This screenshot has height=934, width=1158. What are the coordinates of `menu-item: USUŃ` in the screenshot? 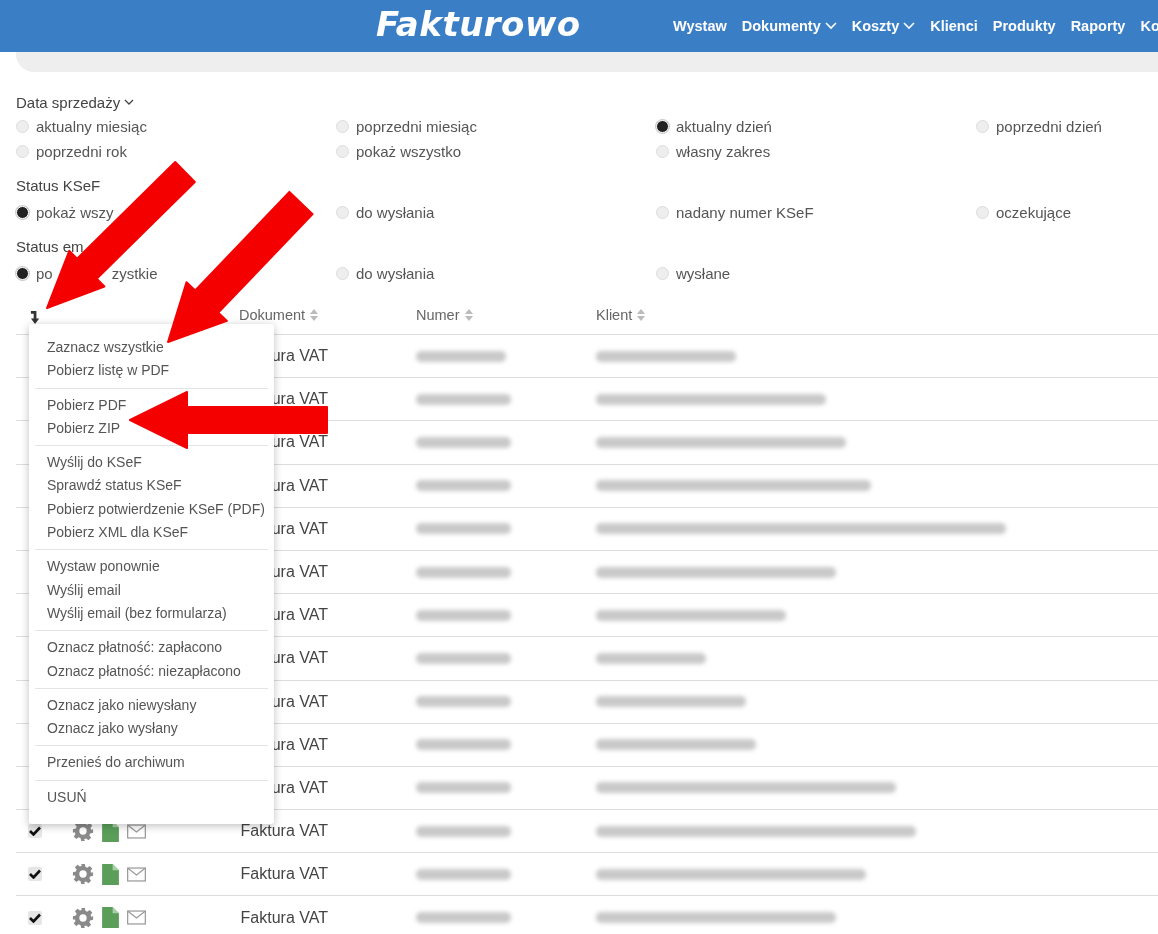 It's located at (67, 797).